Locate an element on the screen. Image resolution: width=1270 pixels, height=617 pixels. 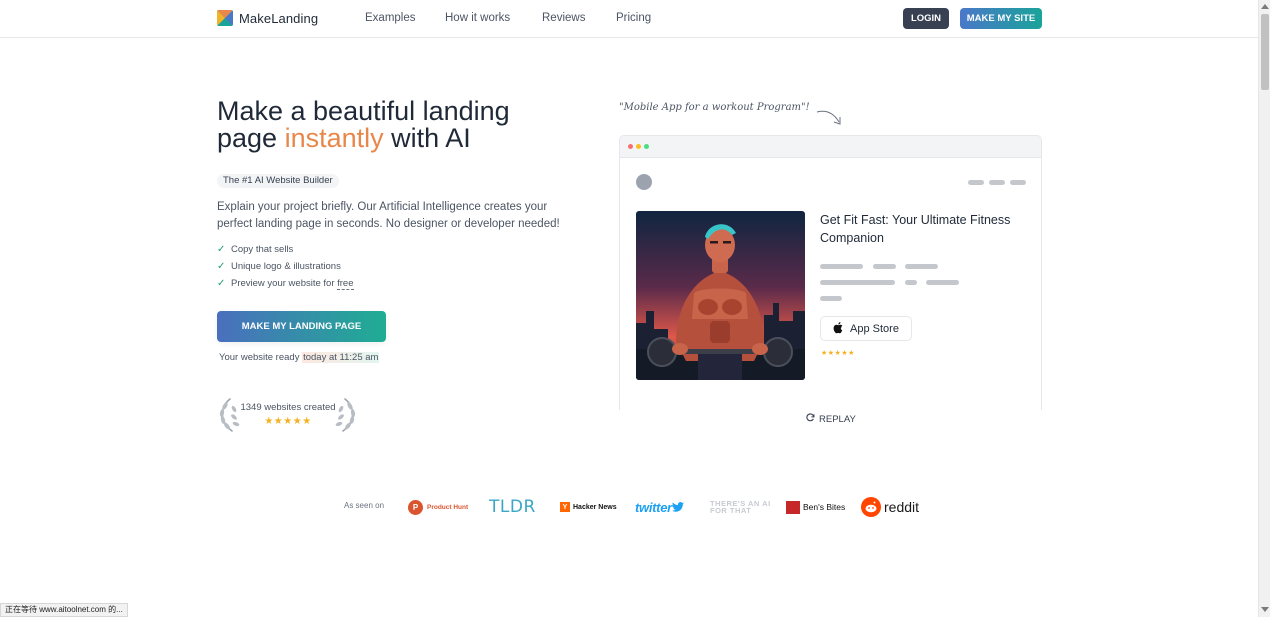
nav-pricing: Pricing is located at coordinates (633, 18).